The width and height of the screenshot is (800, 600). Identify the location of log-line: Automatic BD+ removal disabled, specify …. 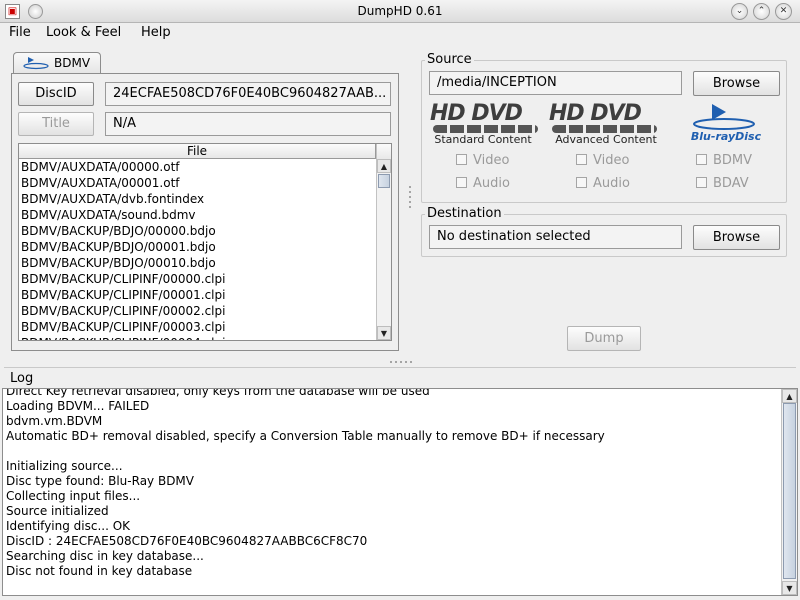
(305, 436).